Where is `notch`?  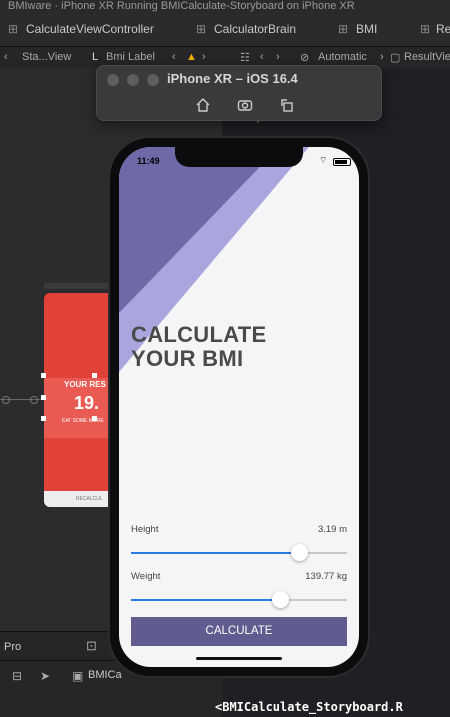
notch is located at coordinates (239, 157).